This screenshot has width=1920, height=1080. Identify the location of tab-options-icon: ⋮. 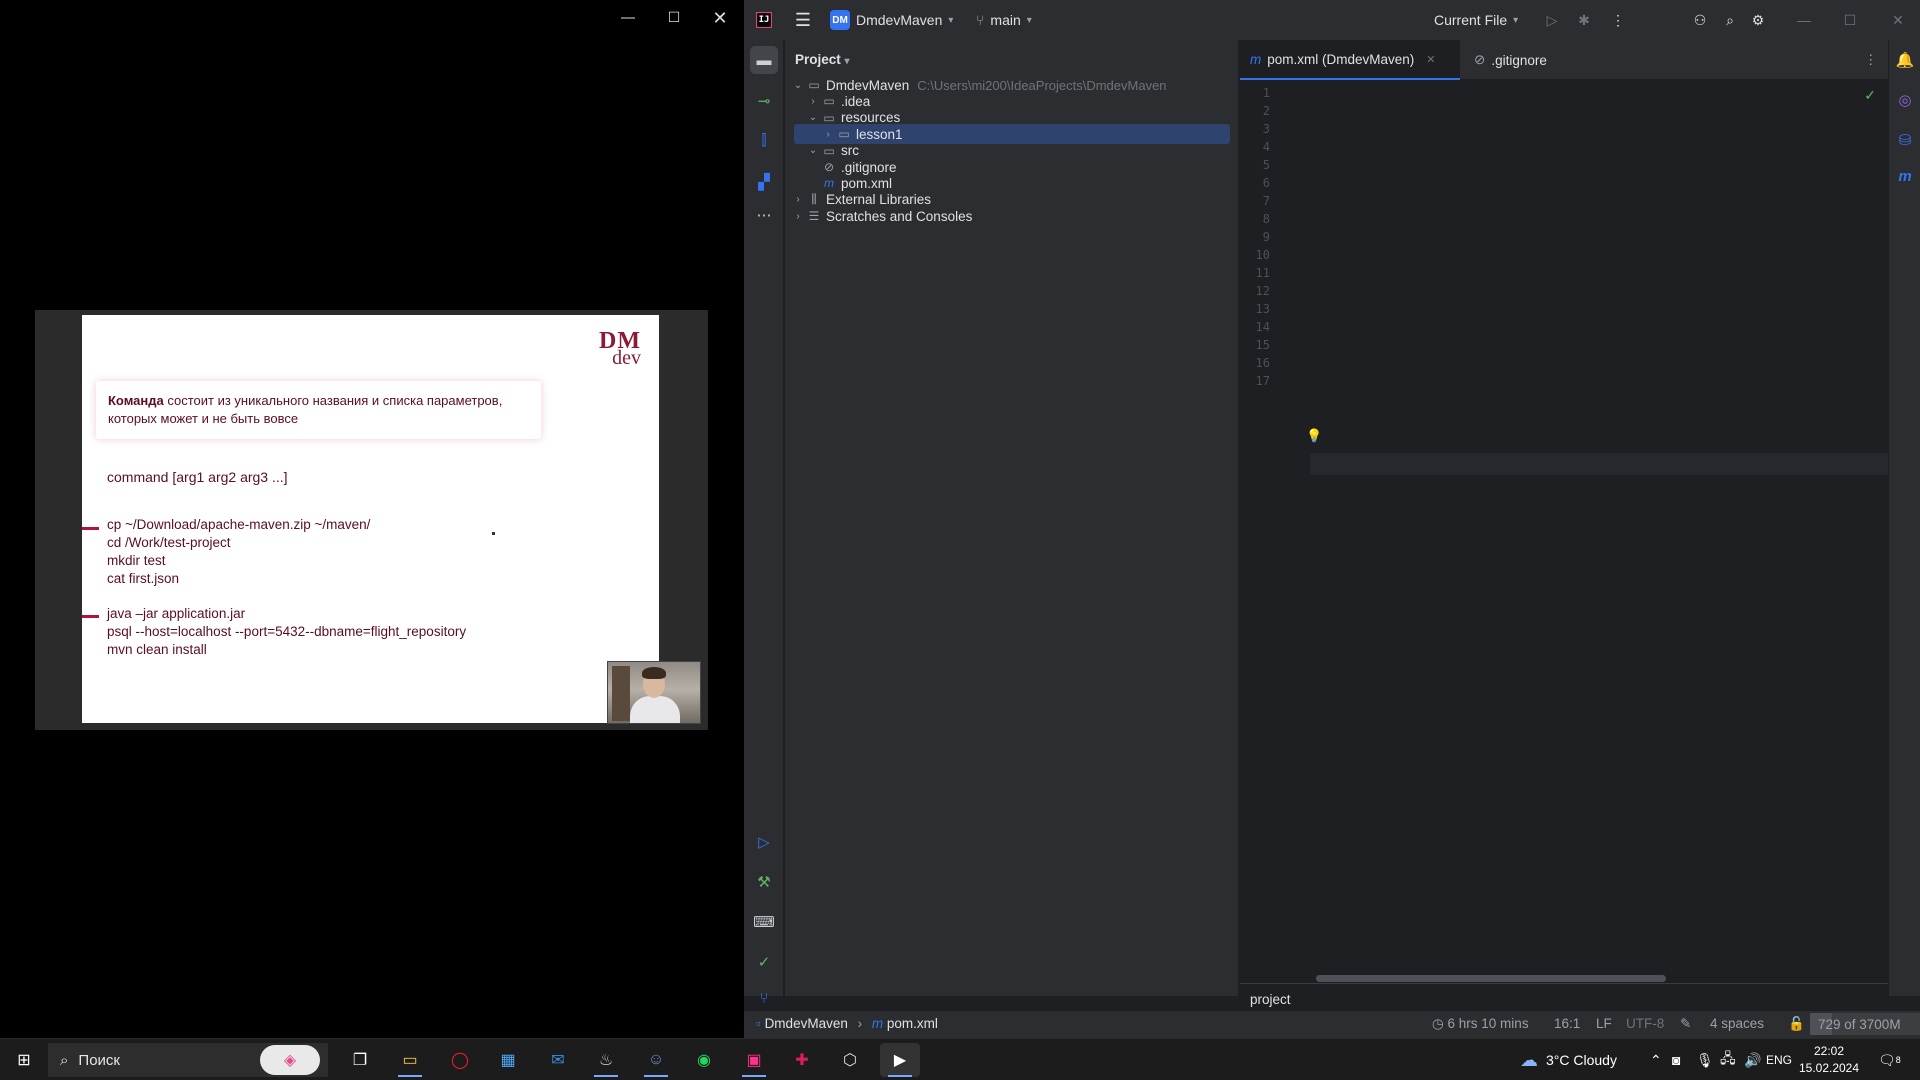
(1871, 60).